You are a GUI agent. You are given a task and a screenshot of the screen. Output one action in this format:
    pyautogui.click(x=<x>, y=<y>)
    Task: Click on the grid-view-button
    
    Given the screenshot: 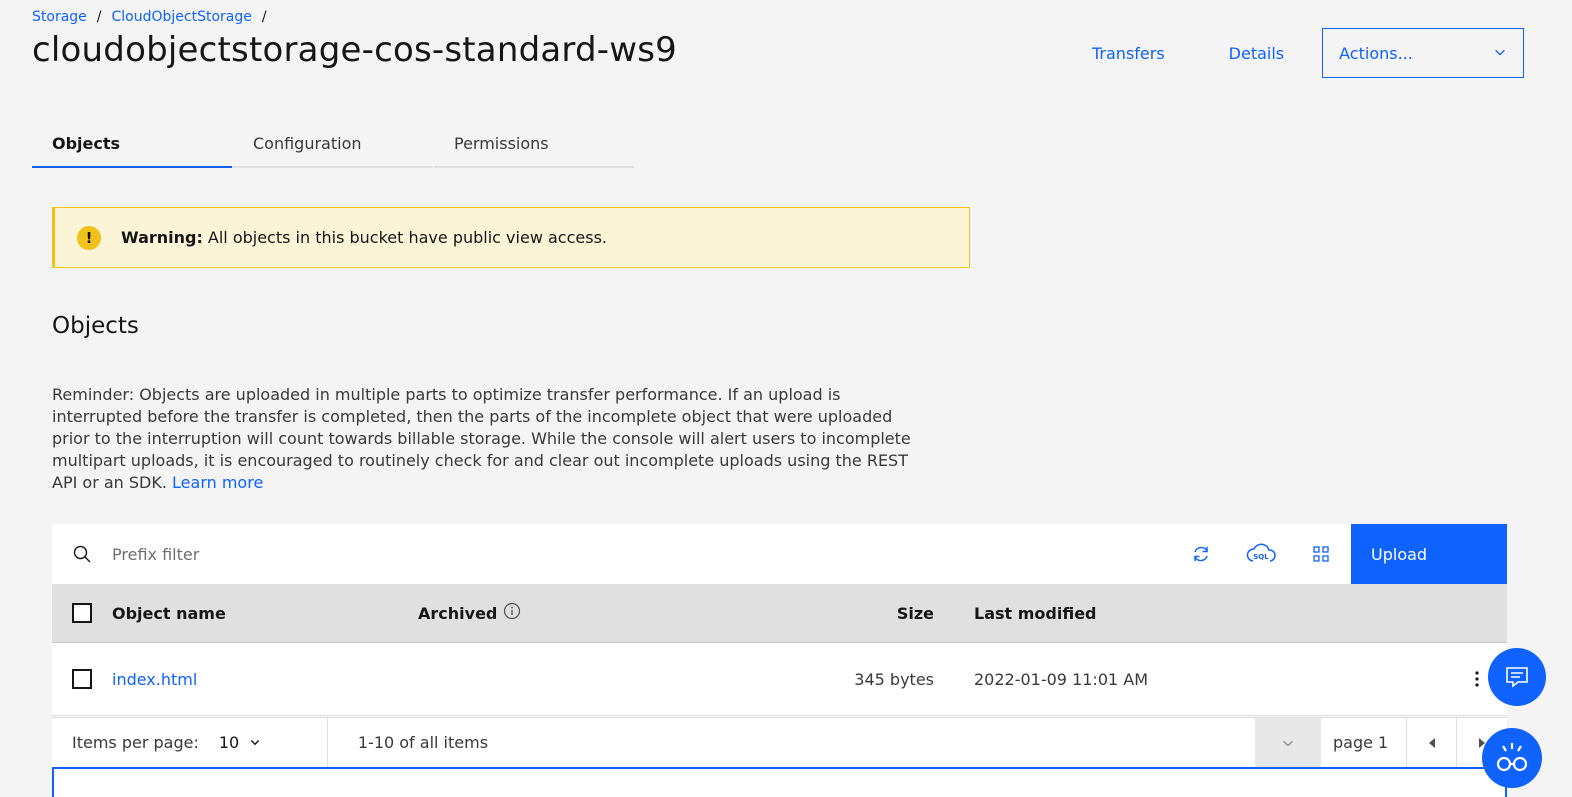 What is the action you would take?
    pyautogui.click(x=1321, y=554)
    